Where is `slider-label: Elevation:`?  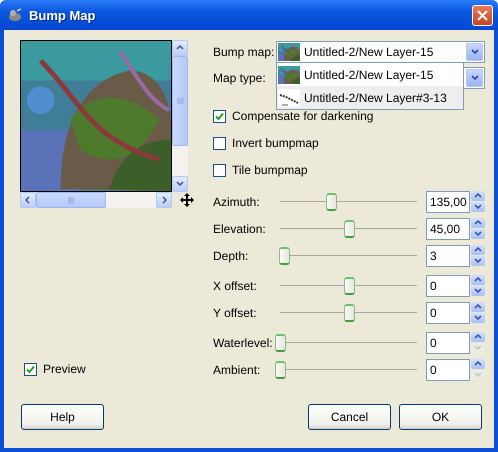
slider-label: Elevation: is located at coordinates (240, 229).